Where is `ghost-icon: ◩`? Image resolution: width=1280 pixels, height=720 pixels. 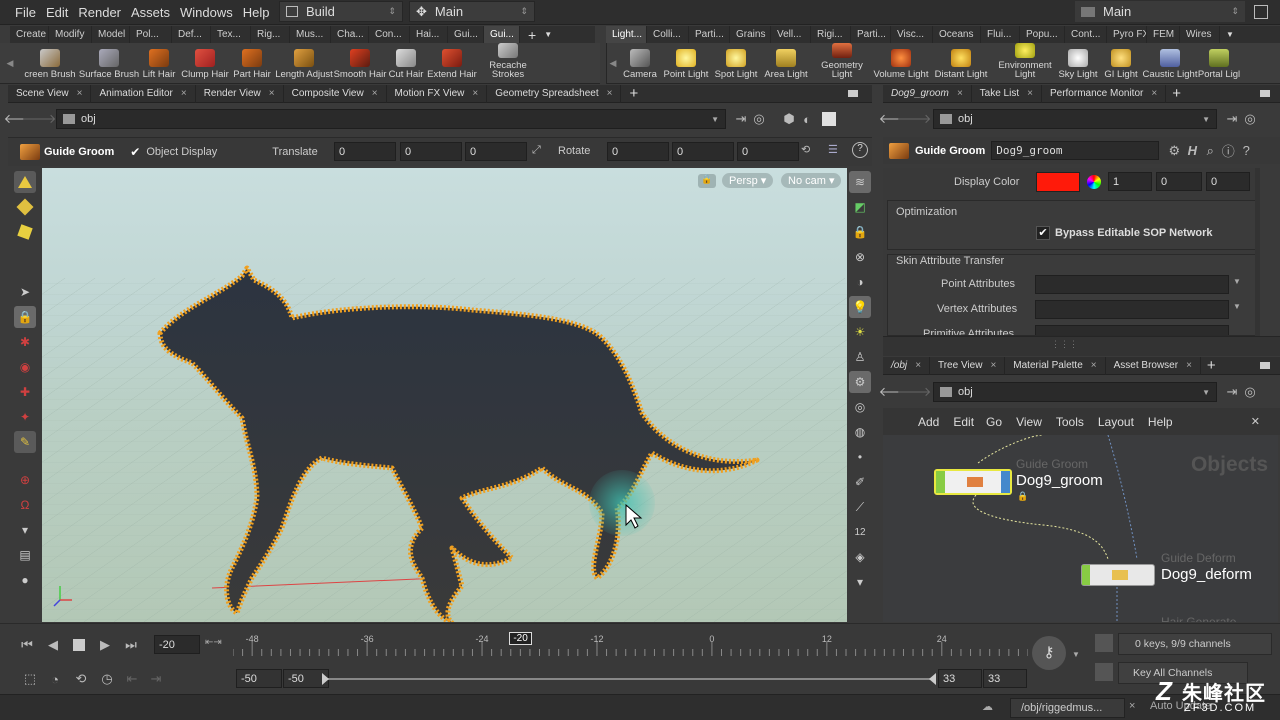
ghost-icon: ◩ is located at coordinates (860, 207).